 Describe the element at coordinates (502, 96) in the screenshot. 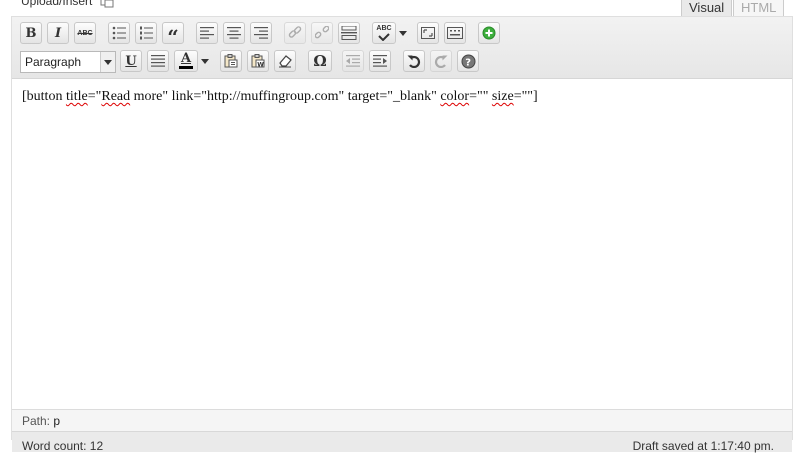

I see `content-text-misspelled: size` at that location.